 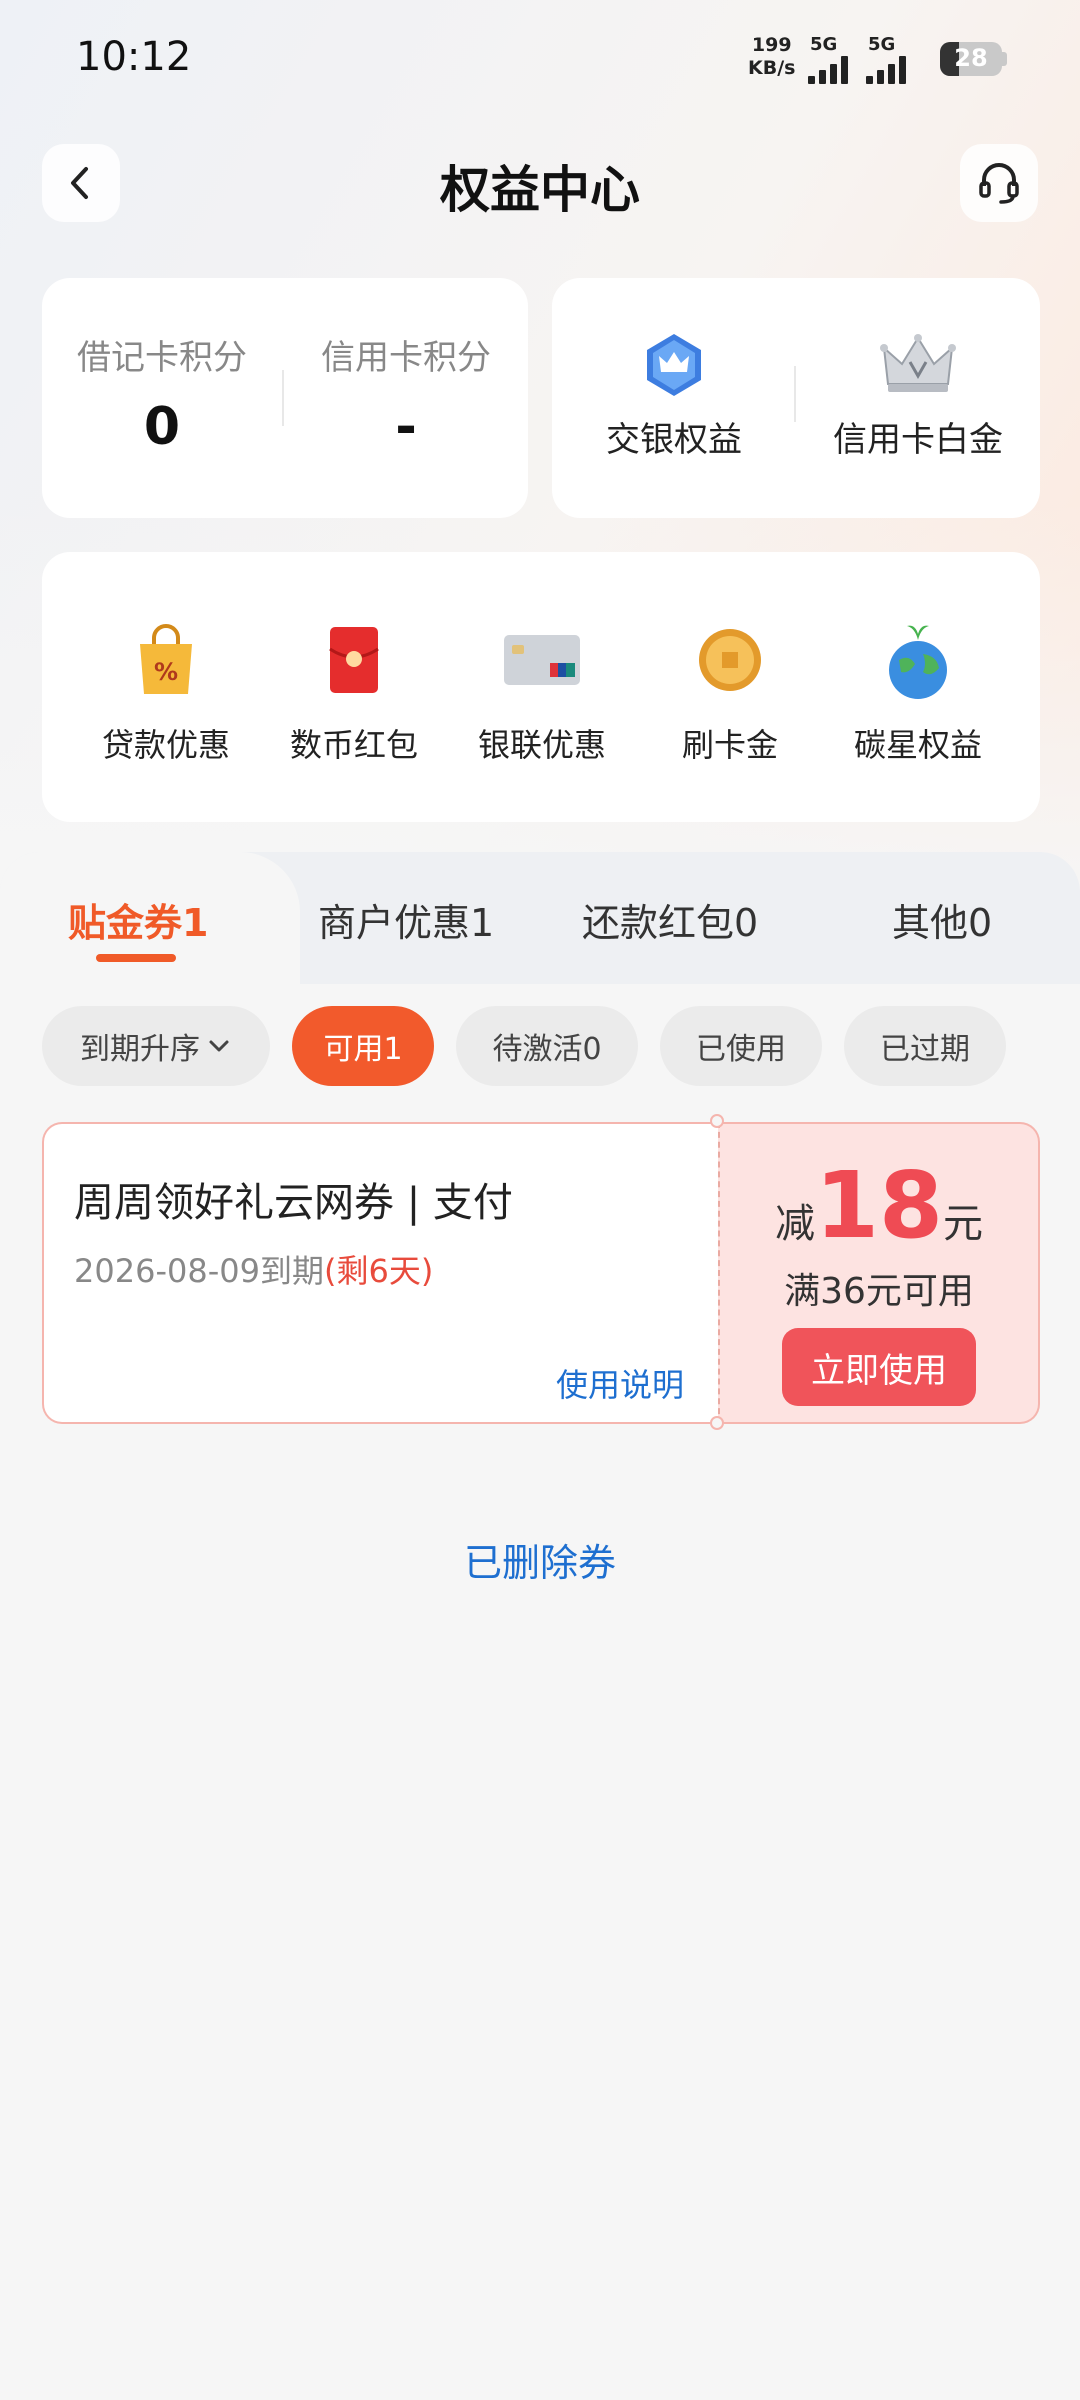 What do you see at coordinates (917, 745) in the screenshot?
I see `quick-link-label: 碳星权益` at bounding box center [917, 745].